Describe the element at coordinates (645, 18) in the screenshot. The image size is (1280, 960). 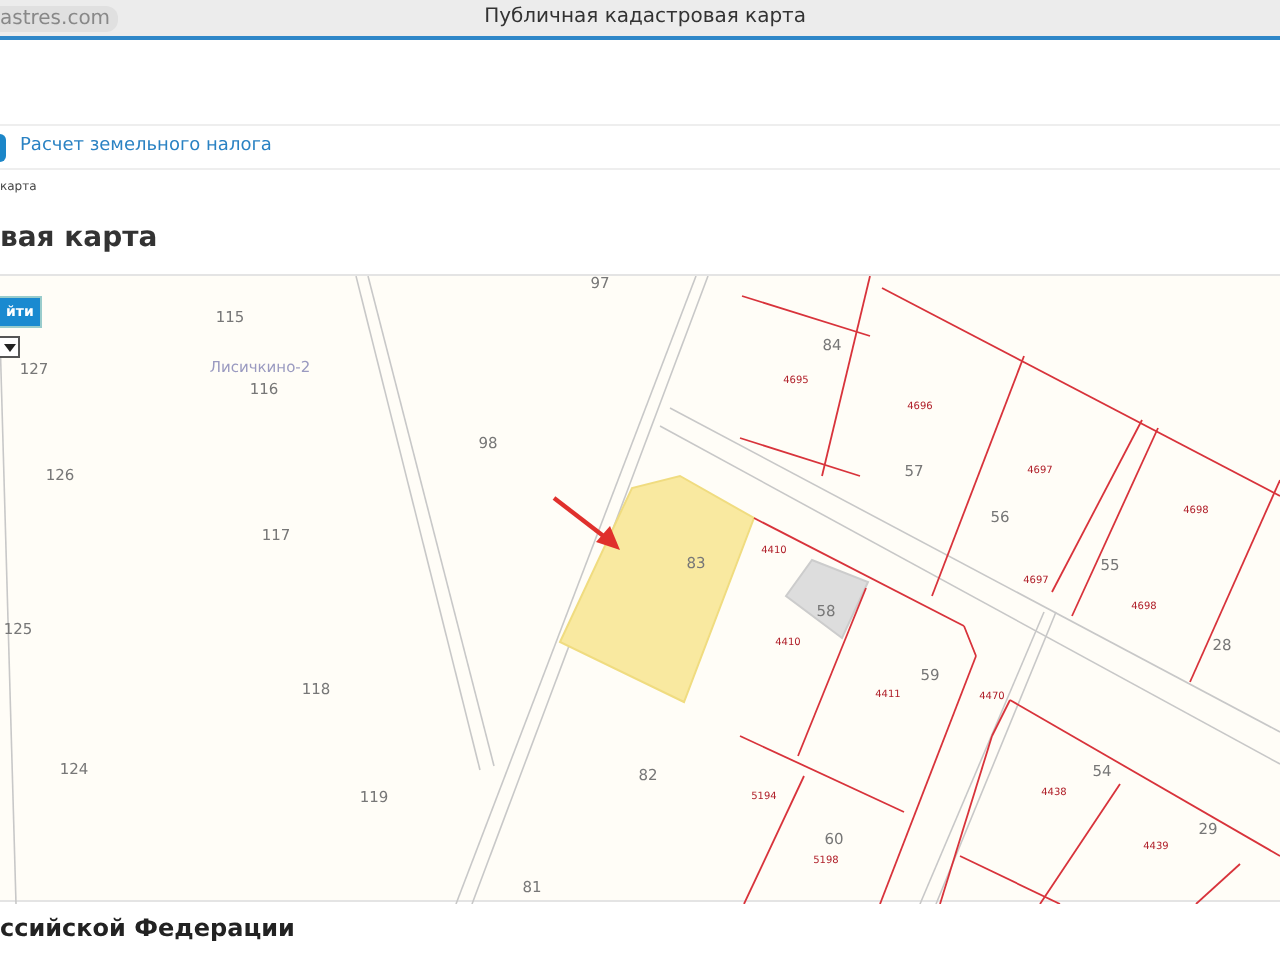
I see `page-title: Публичная кадастровая карта` at that location.